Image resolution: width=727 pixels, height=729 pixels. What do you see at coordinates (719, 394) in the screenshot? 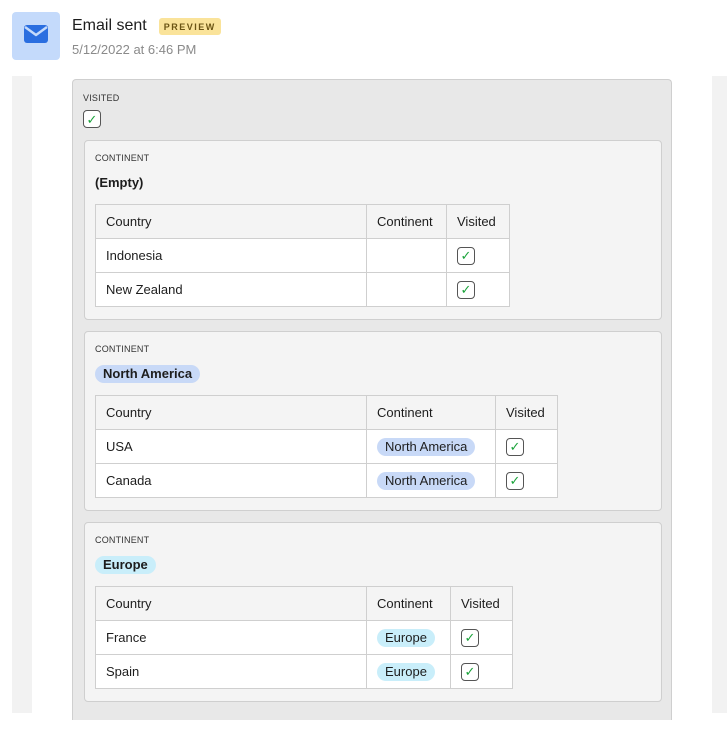
I see `right-gutter` at bounding box center [719, 394].